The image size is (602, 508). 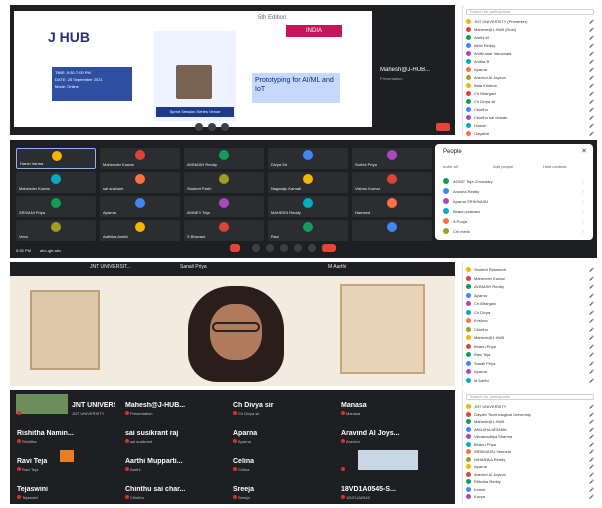 I want to click on video-tile: Tejaswini Tejaswini, so click(x=66, y=488).